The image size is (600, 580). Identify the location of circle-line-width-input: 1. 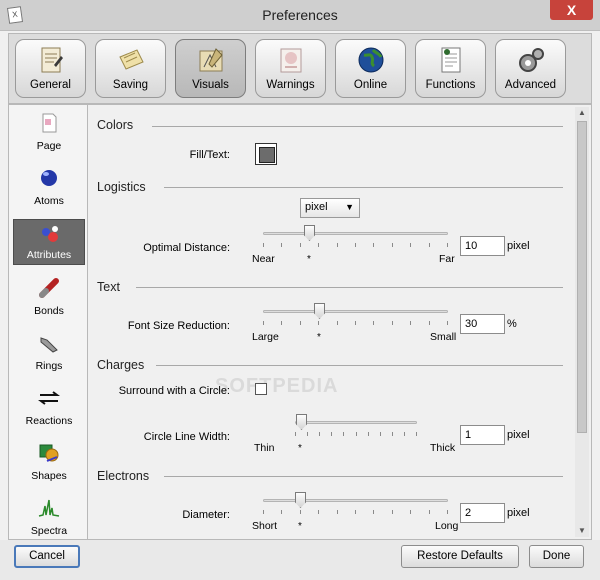
(482, 435).